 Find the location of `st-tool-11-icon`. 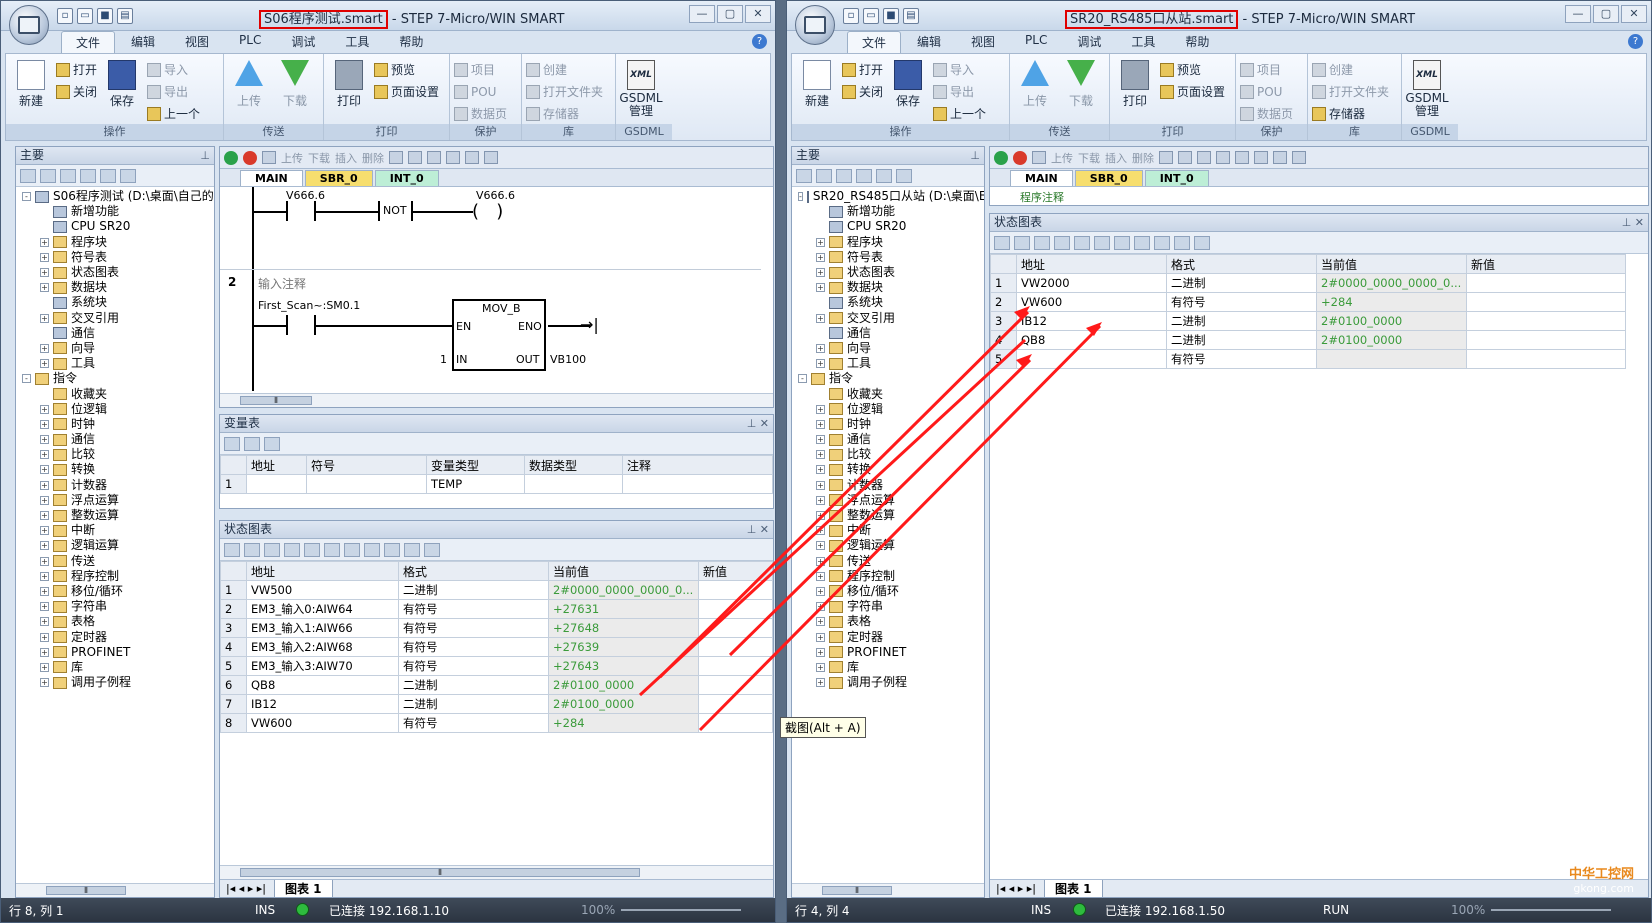

st-tool-11-icon is located at coordinates (432, 549).